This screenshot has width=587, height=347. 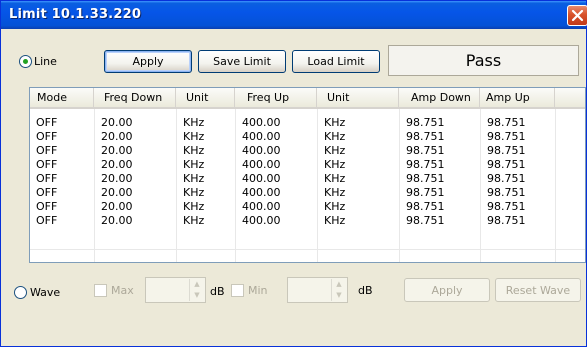 I want to click on close-icon, so click(x=577, y=15).